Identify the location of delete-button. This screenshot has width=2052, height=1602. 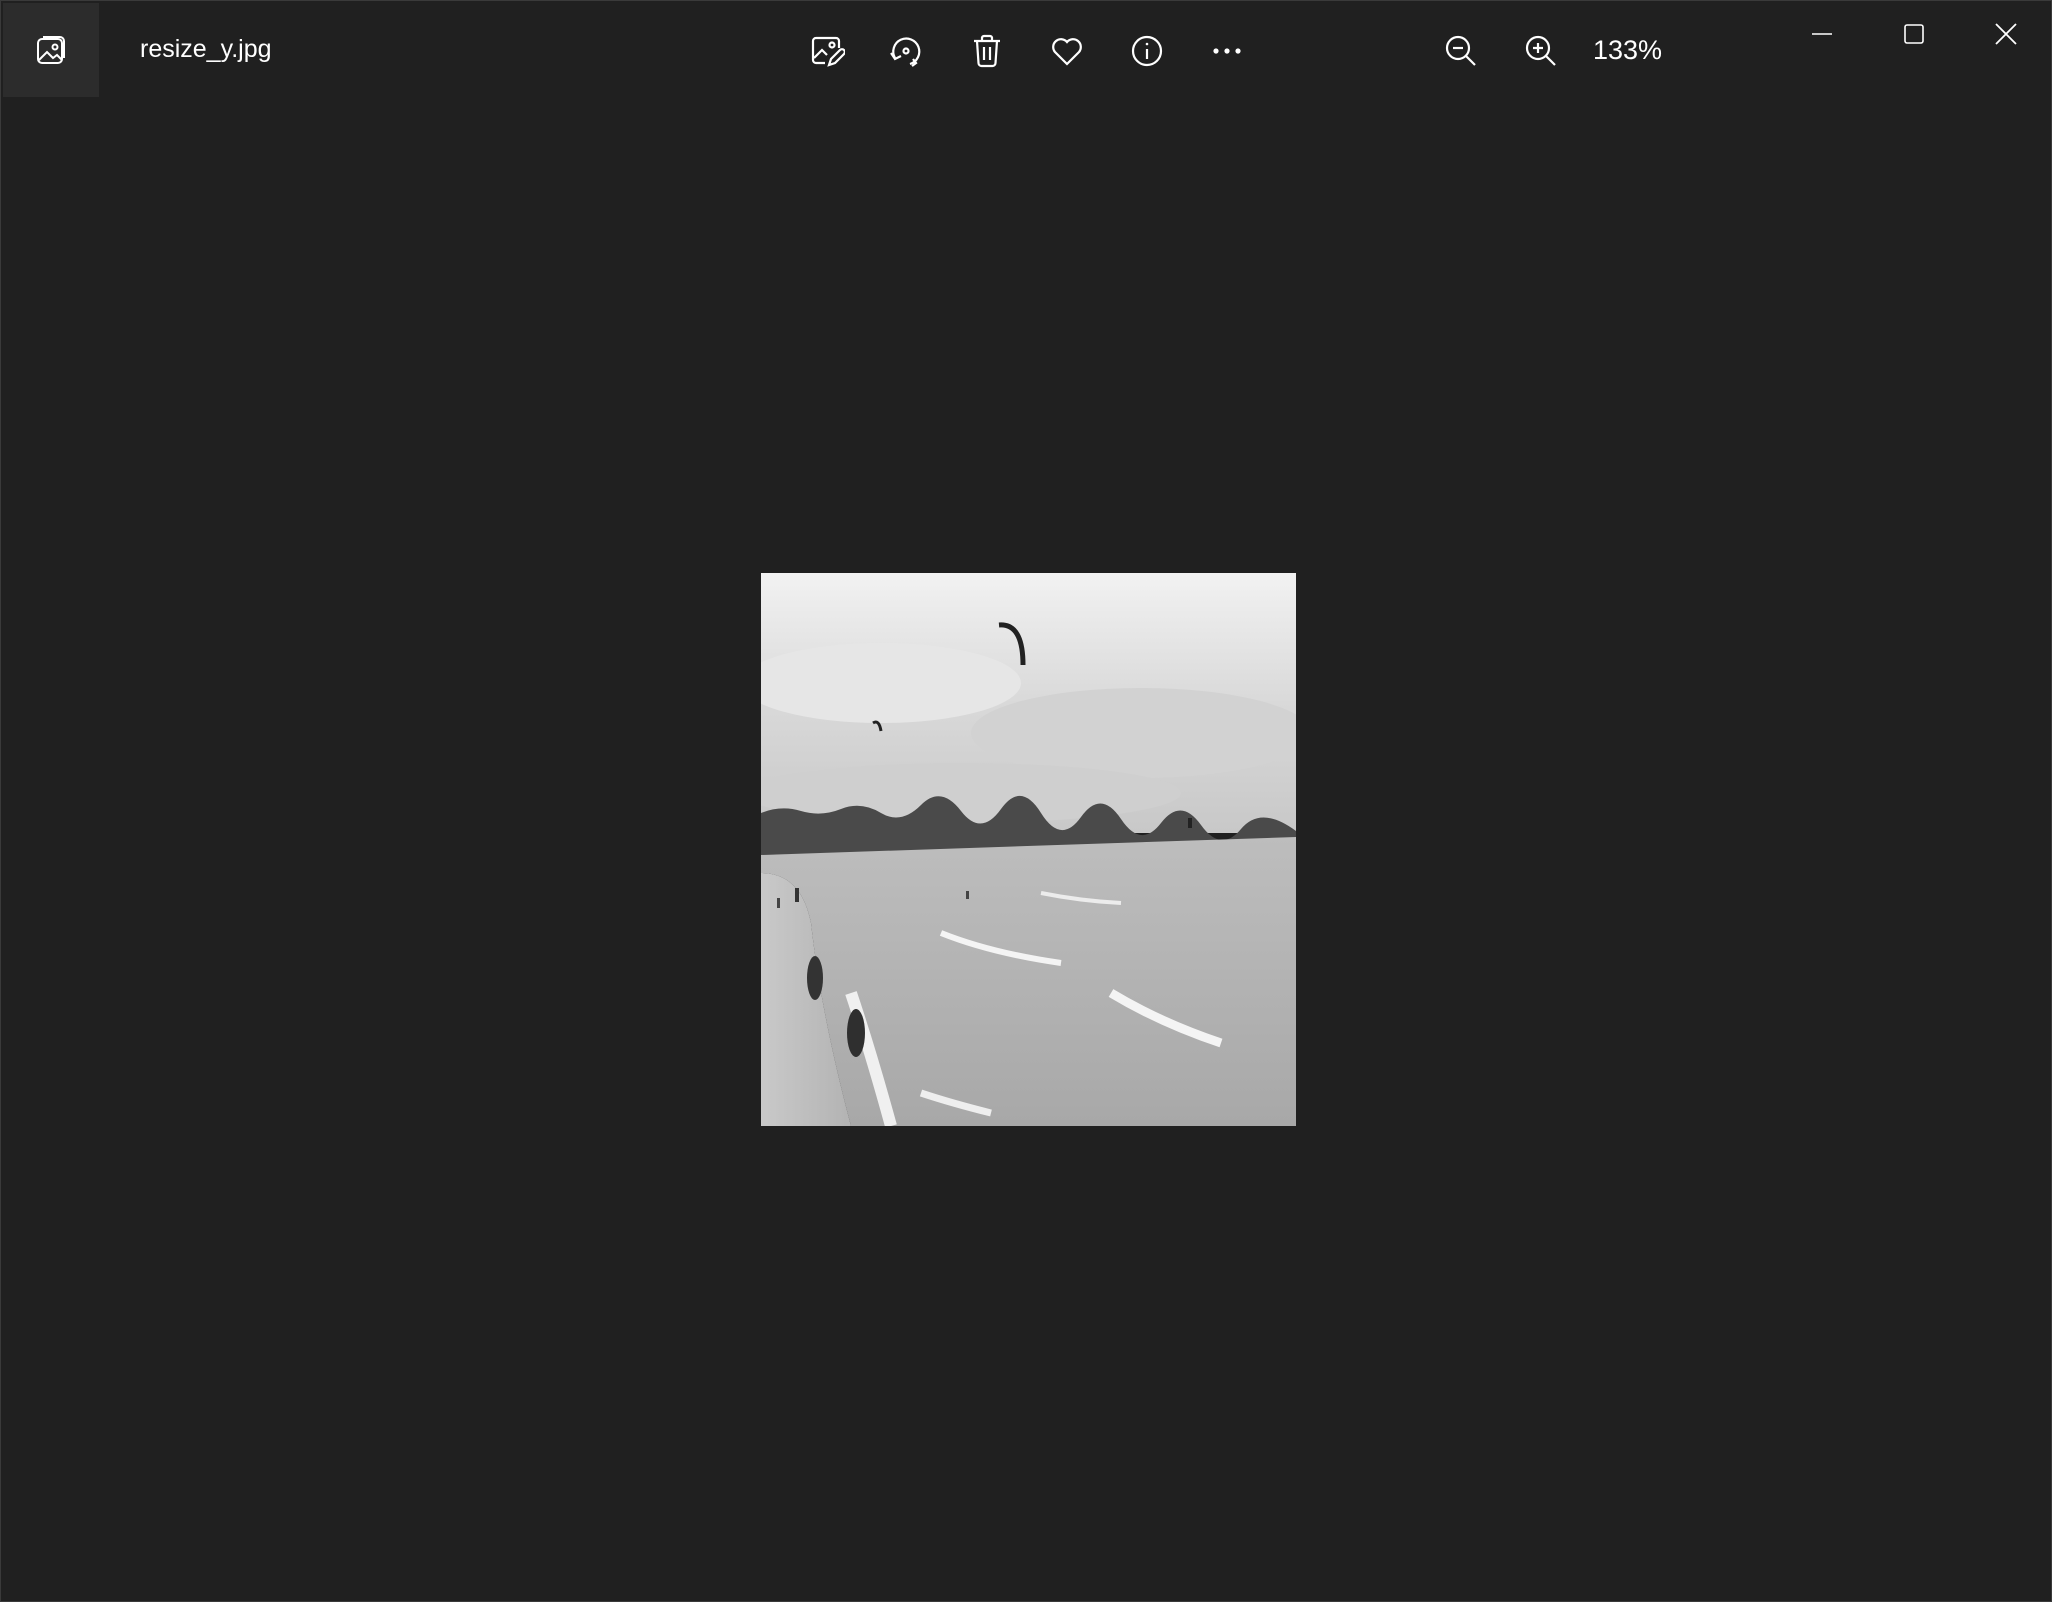
(987, 51).